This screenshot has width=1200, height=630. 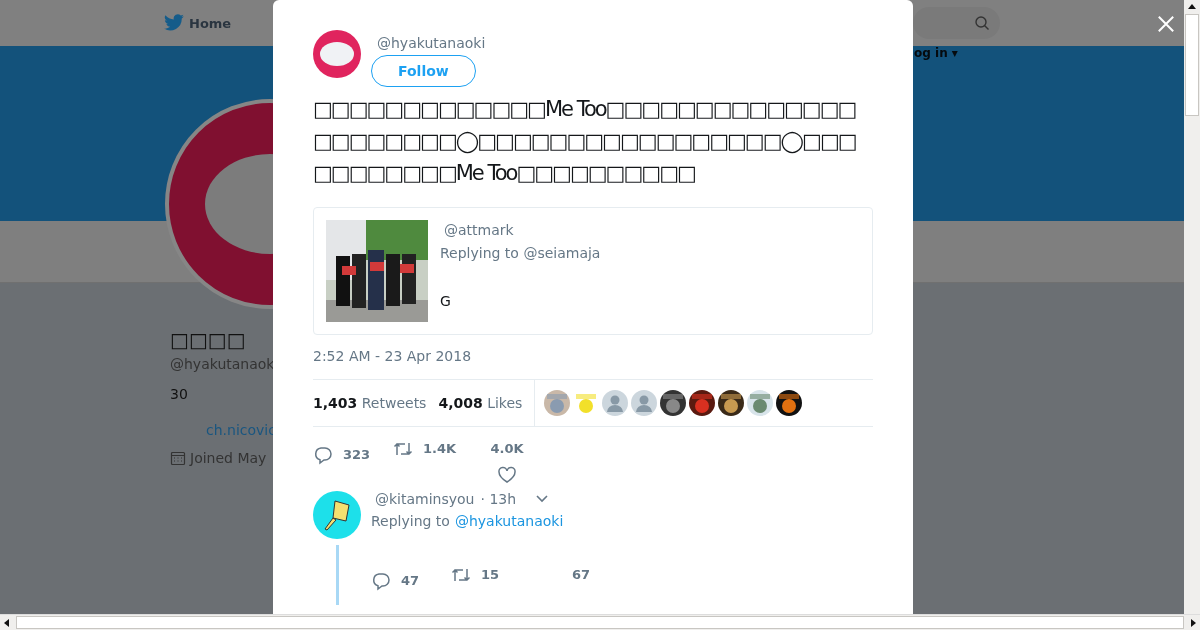 What do you see at coordinates (337, 54) in the screenshot?
I see `author-avatar` at bounding box center [337, 54].